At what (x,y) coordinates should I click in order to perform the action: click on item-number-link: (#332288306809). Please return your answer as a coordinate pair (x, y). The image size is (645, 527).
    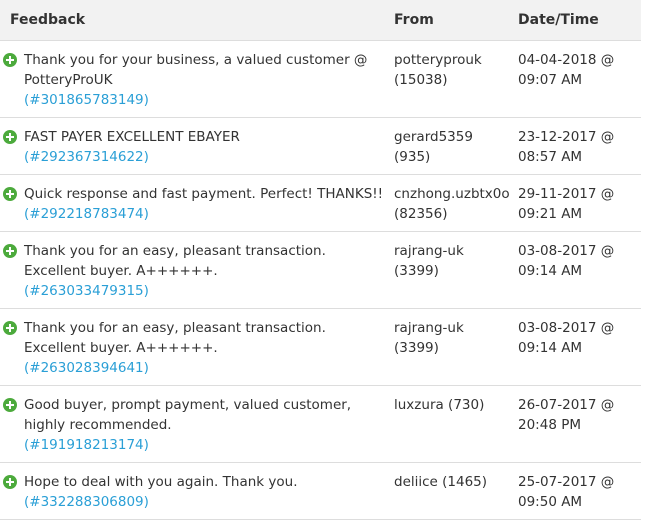
    Looking at the image, I should click on (207, 502).